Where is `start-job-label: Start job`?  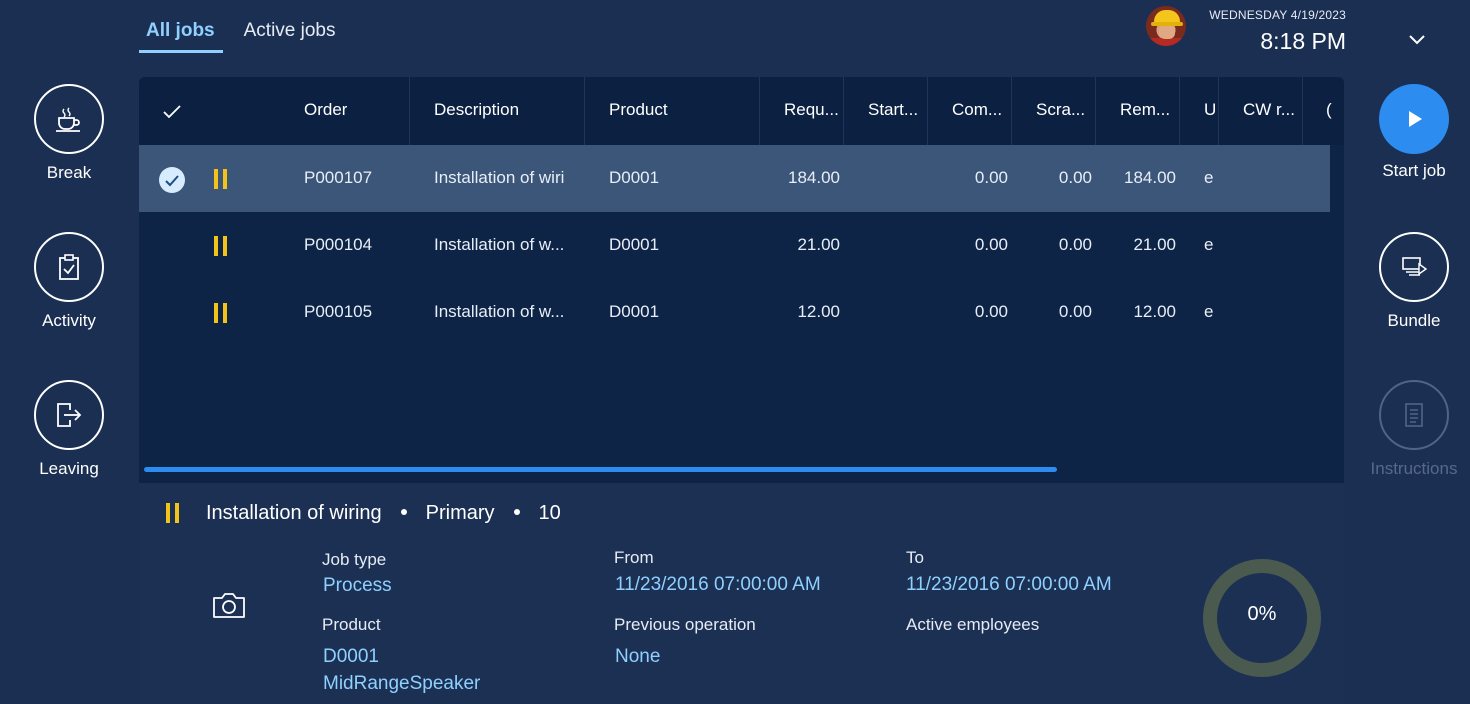
start-job-label: Start job is located at coordinates (1414, 170).